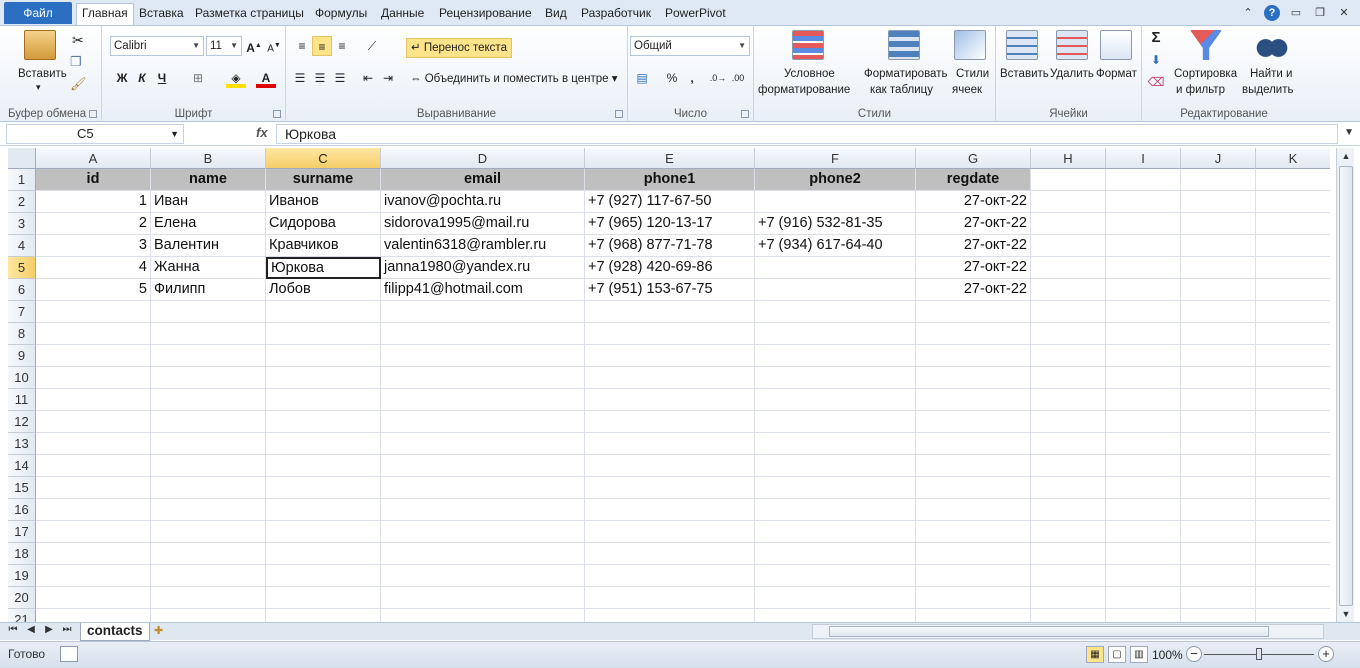  I want to click on cell-c11, so click(323, 400).